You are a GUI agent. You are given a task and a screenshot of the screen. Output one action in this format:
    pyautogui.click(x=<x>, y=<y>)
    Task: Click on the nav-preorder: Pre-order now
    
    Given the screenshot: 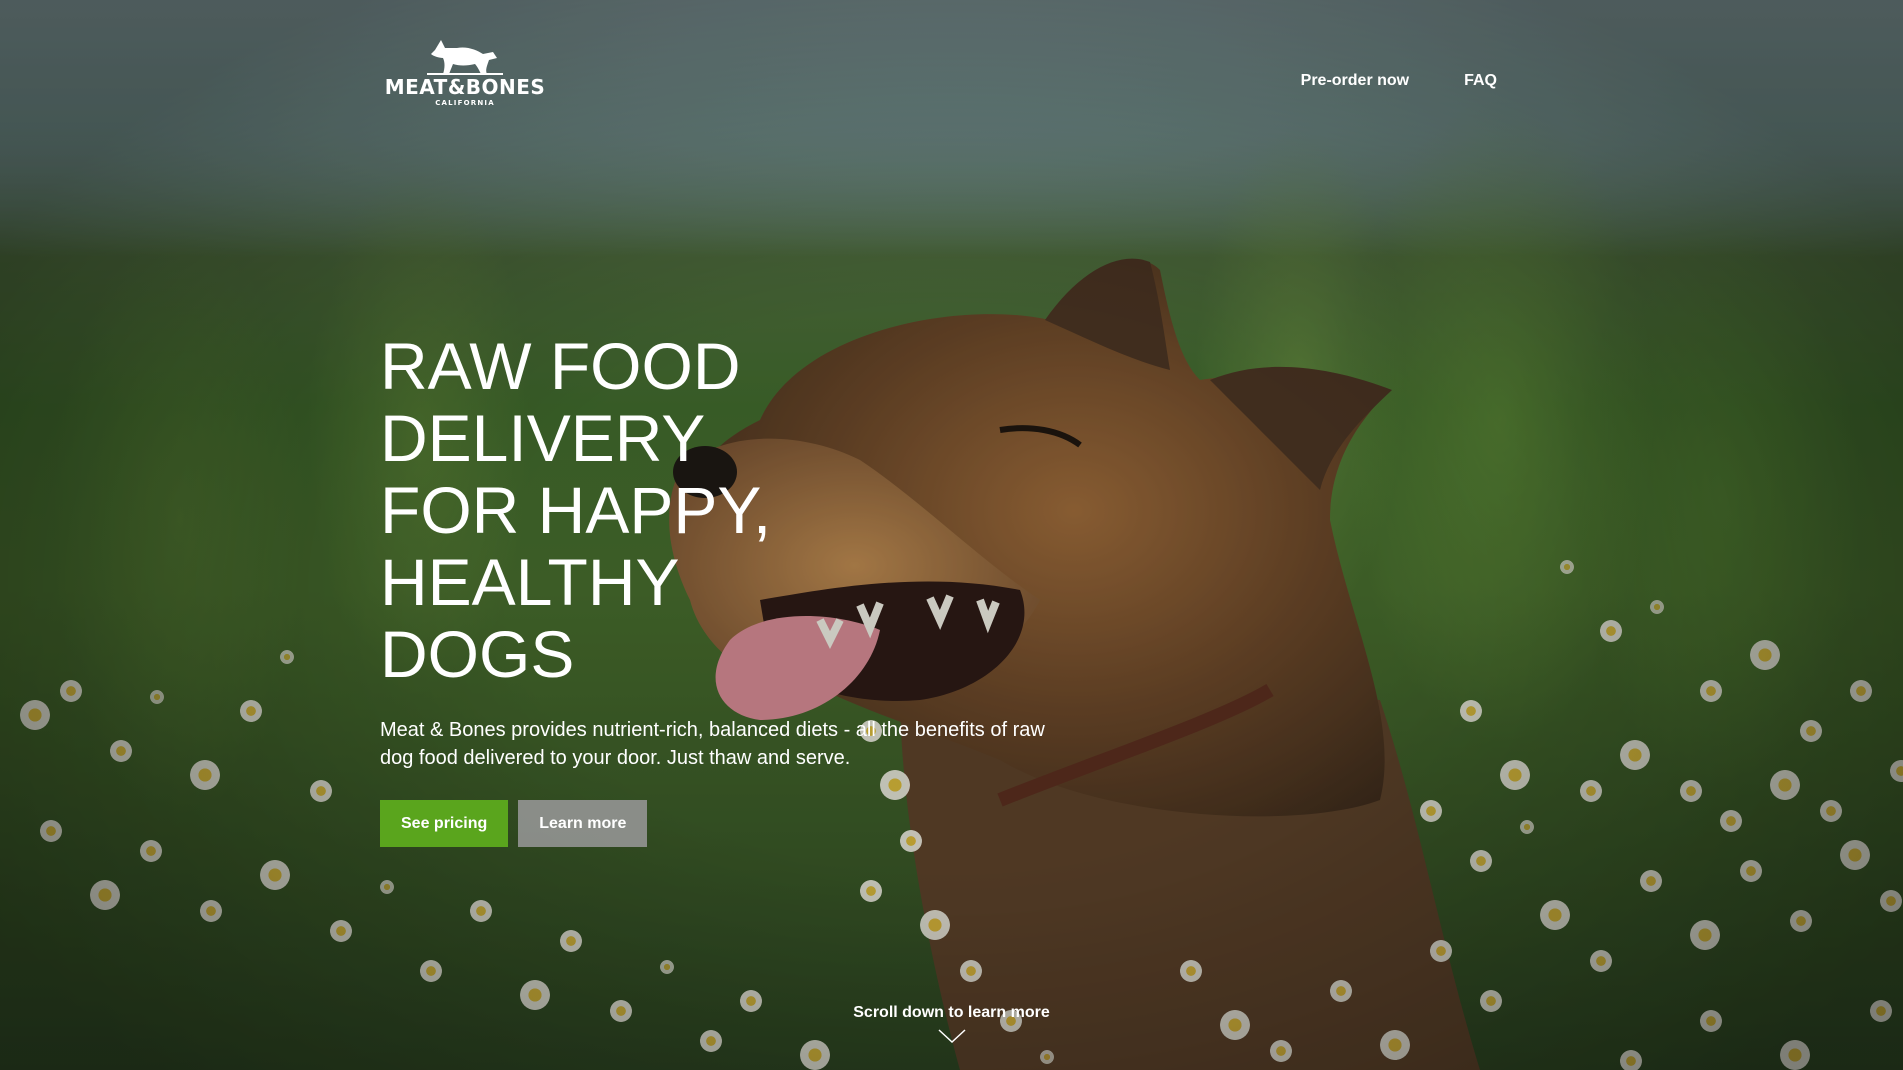 What is the action you would take?
    pyautogui.click(x=1355, y=81)
    